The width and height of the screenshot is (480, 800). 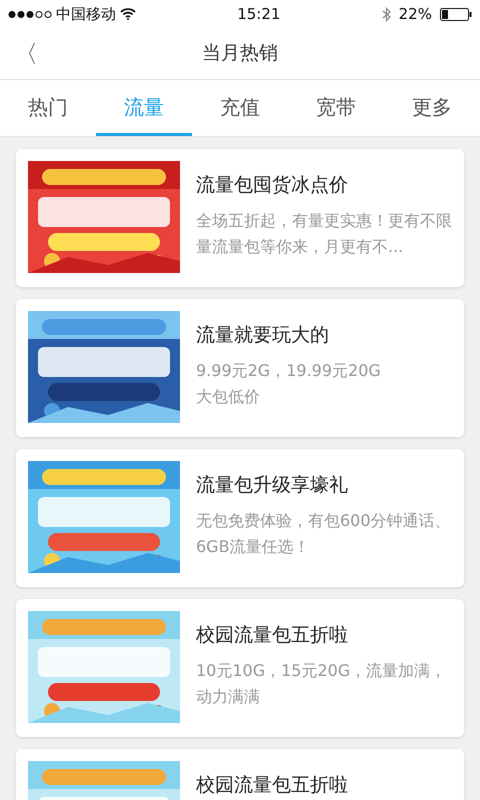 What do you see at coordinates (258, 14) in the screenshot?
I see `status-time: 15:21` at bounding box center [258, 14].